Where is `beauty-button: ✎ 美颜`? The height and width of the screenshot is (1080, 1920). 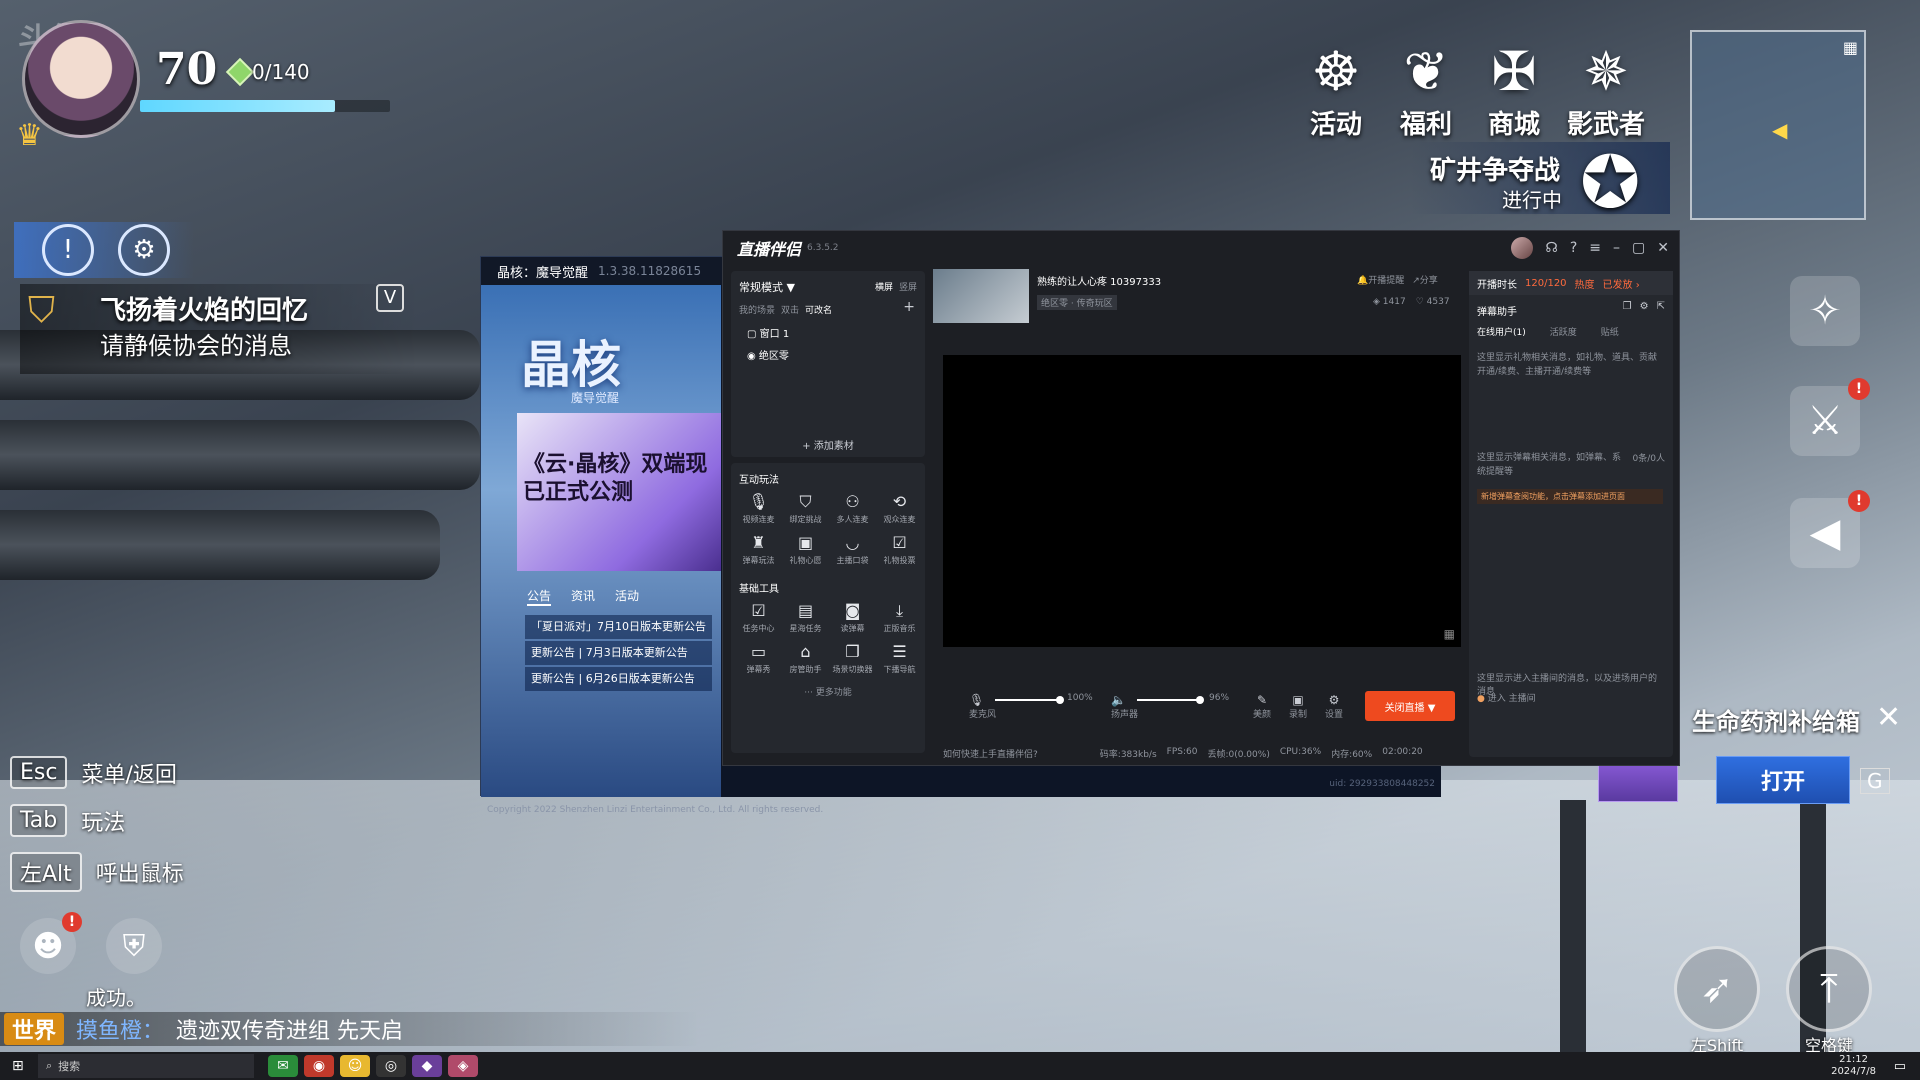
beauty-button: ✎ 美颜 is located at coordinates (1262, 706).